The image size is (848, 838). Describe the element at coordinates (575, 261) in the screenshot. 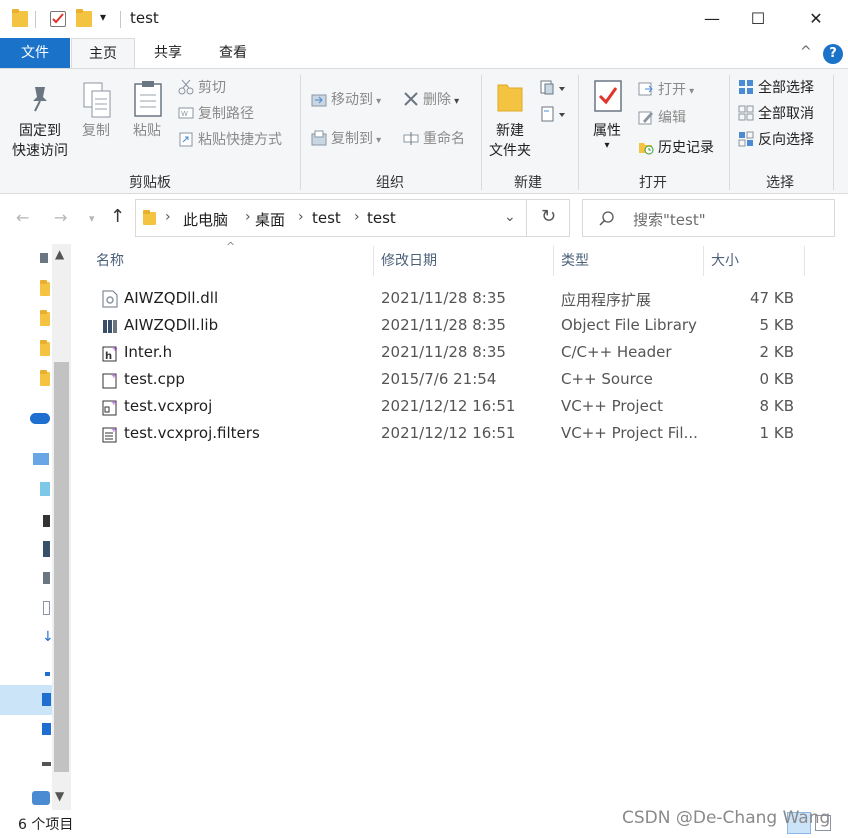

I see `column-header-type: 类型` at that location.